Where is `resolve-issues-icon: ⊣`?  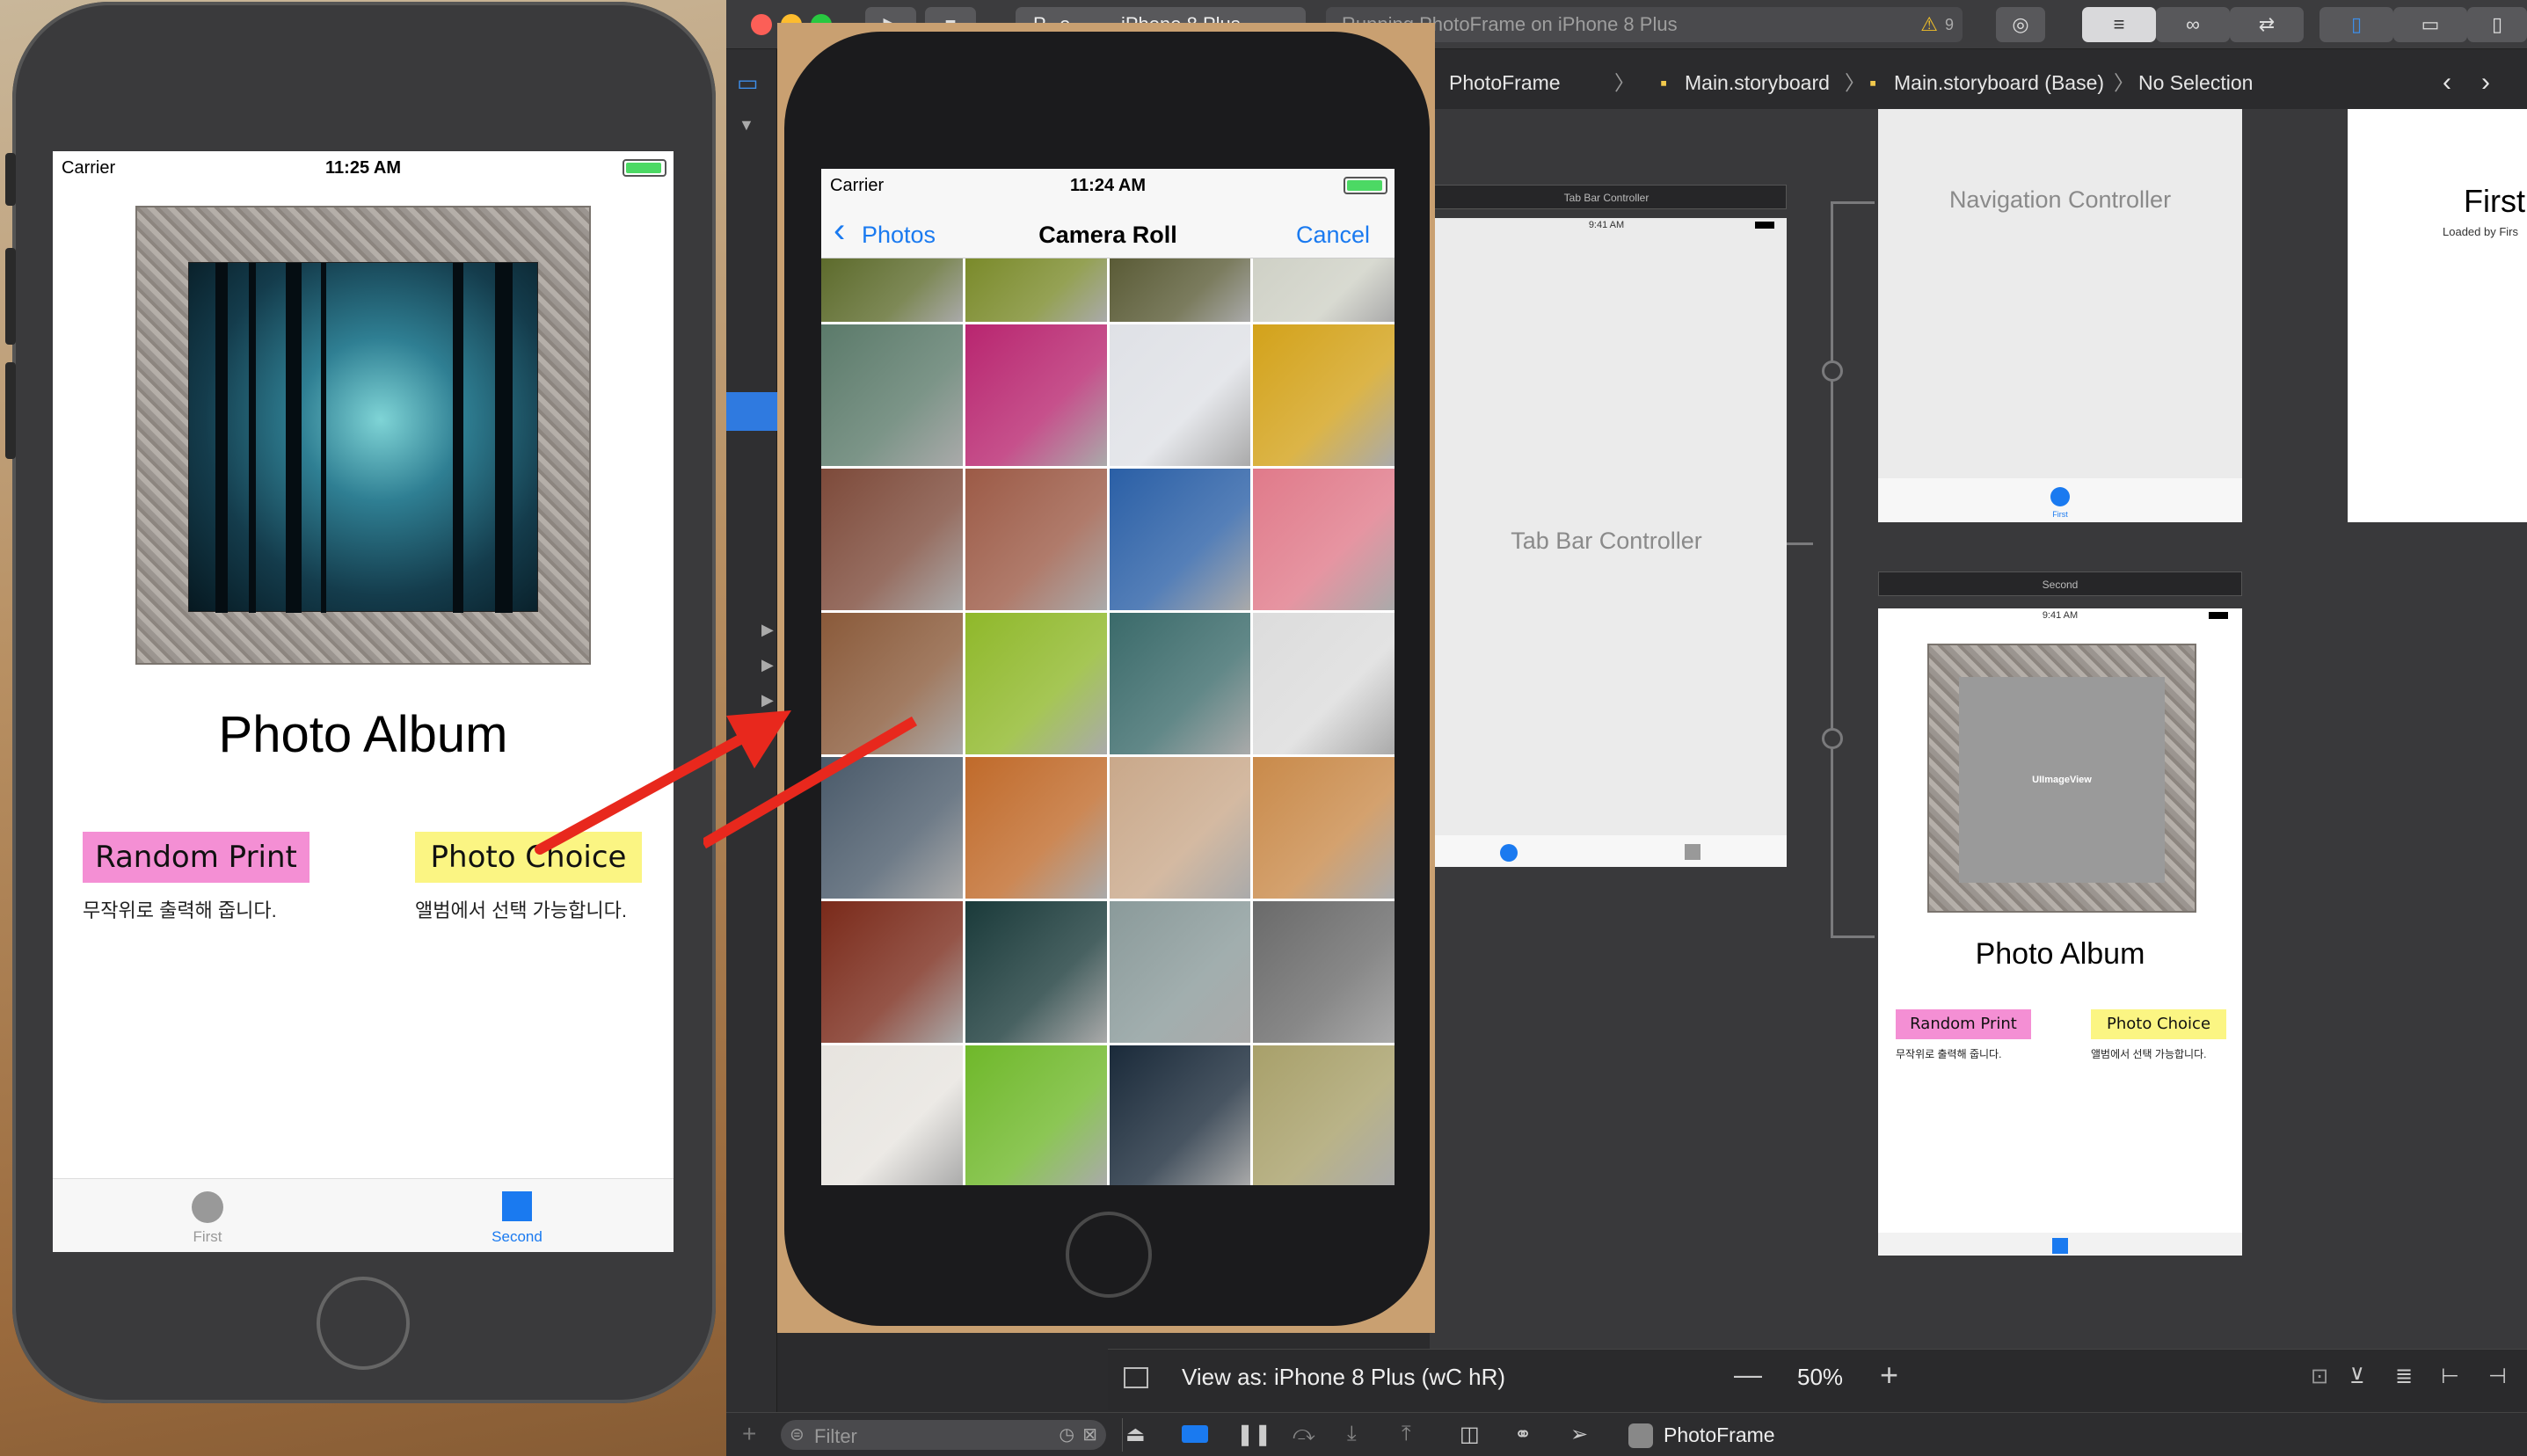
resolve-issues-icon: ⊣ is located at coordinates (2497, 1376).